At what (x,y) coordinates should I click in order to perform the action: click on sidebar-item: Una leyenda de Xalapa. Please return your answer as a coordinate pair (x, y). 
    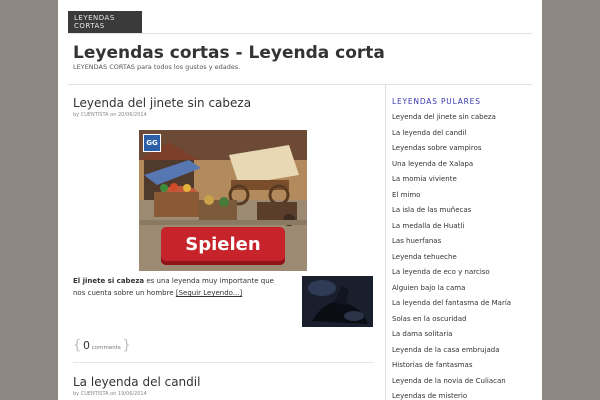
    Looking at the image, I should click on (451, 167).